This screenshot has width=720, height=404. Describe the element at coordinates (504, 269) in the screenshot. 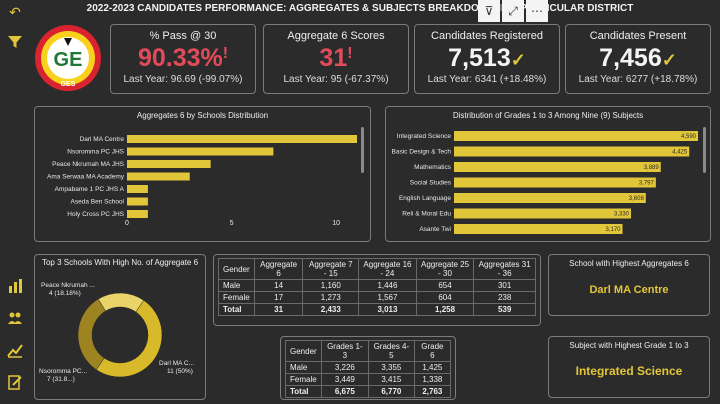

I see `column-header: Aggregates 31 - 36` at that location.